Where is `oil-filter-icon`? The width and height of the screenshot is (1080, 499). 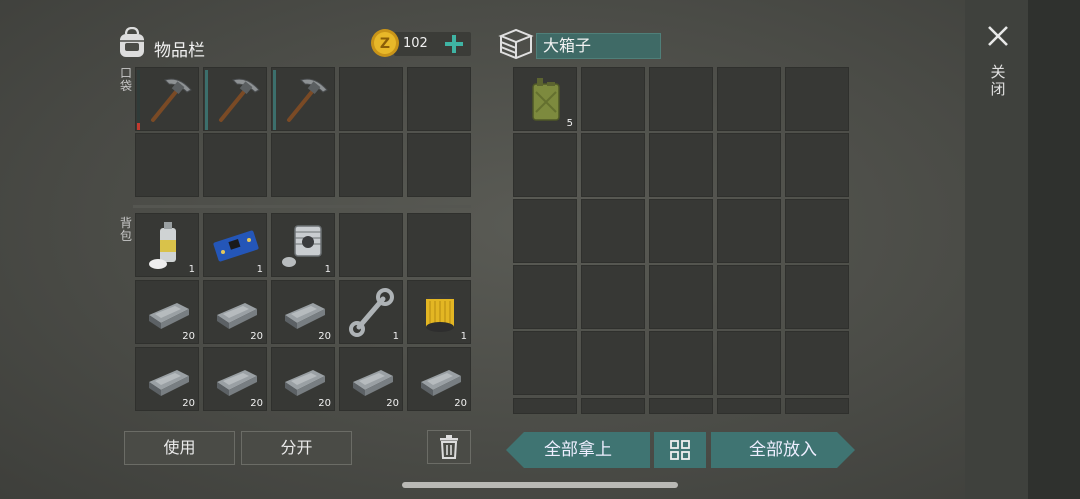
oil-filter-icon is located at coordinates (440, 312).